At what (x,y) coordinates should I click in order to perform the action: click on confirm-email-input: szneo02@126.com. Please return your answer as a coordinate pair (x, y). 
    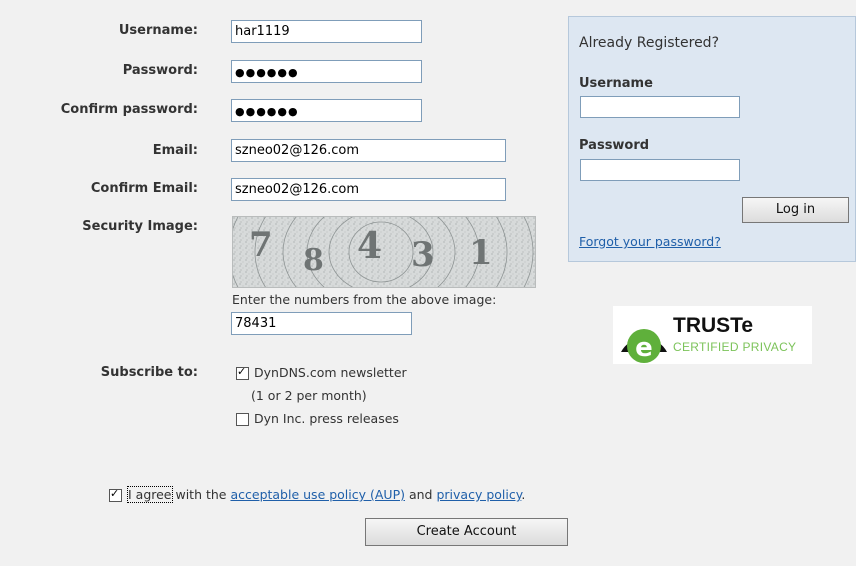
    Looking at the image, I should click on (368, 189).